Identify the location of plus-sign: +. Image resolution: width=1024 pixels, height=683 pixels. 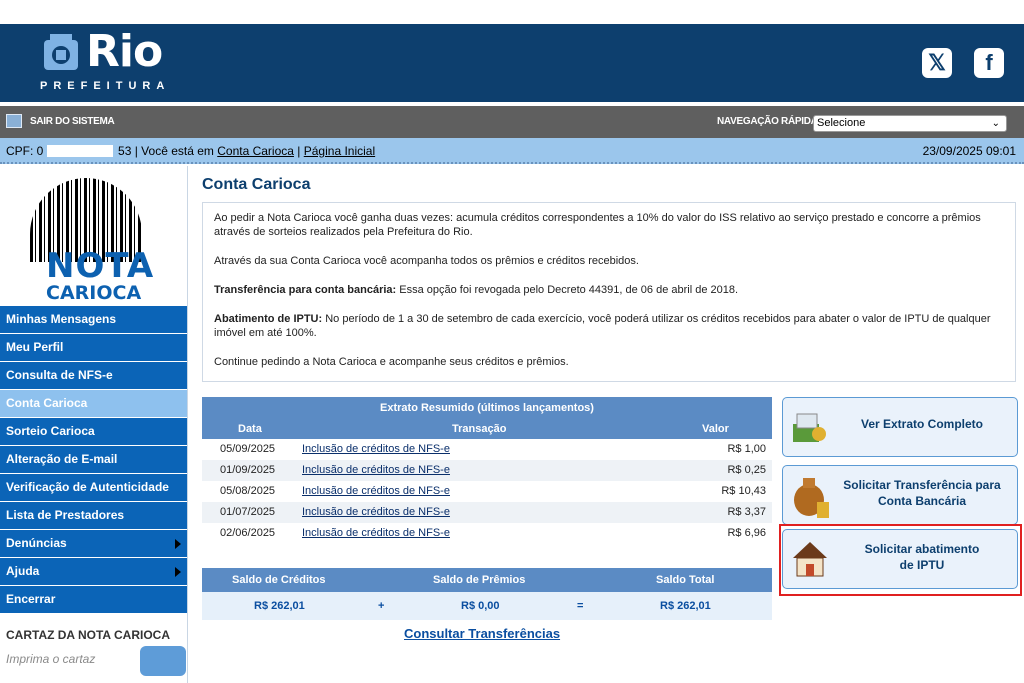
(381, 606).